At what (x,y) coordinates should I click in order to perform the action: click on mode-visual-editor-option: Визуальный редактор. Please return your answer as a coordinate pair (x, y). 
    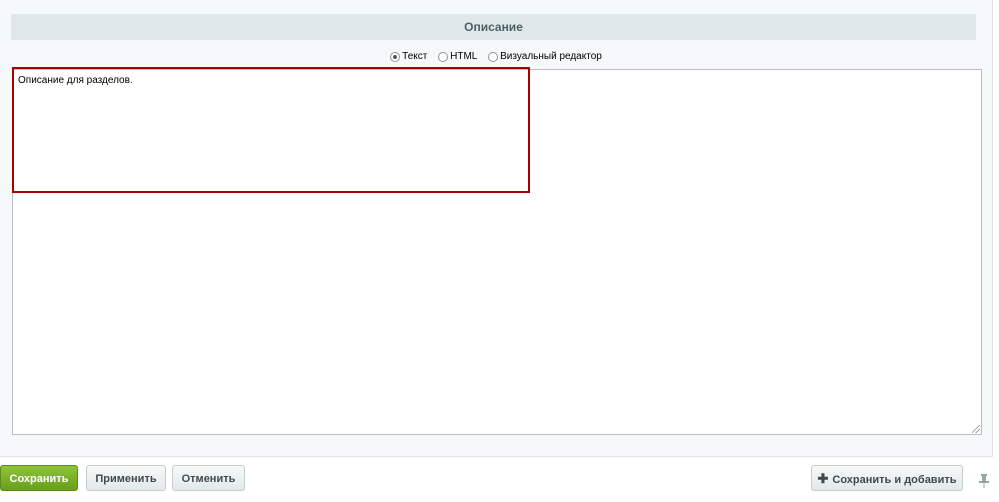
    Looking at the image, I should click on (545, 56).